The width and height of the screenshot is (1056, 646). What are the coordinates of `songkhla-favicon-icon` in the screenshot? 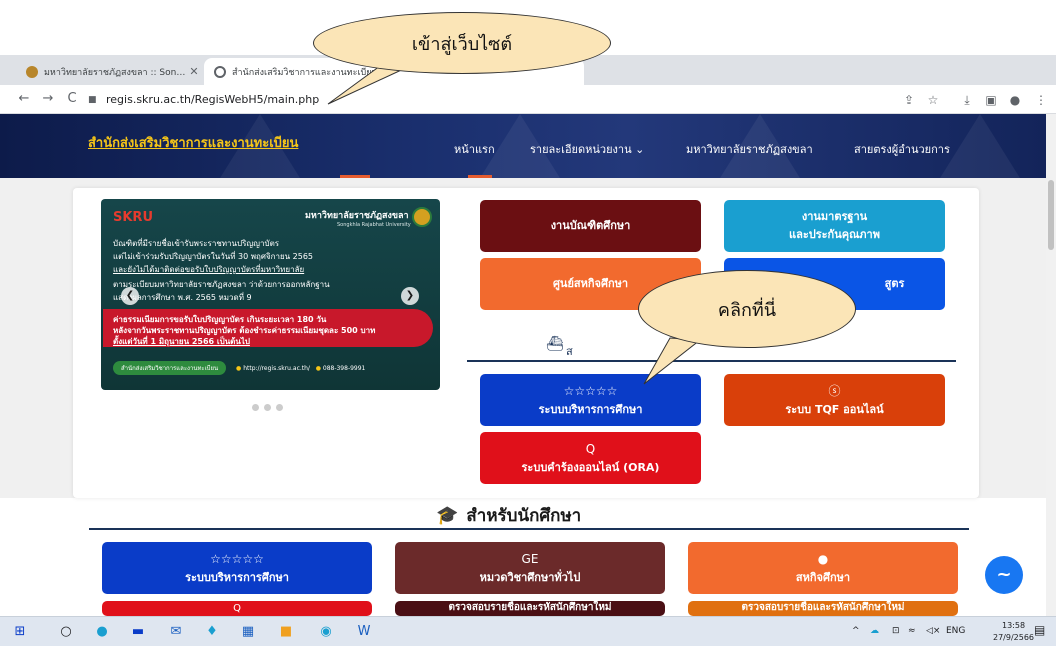 It's located at (32, 71).